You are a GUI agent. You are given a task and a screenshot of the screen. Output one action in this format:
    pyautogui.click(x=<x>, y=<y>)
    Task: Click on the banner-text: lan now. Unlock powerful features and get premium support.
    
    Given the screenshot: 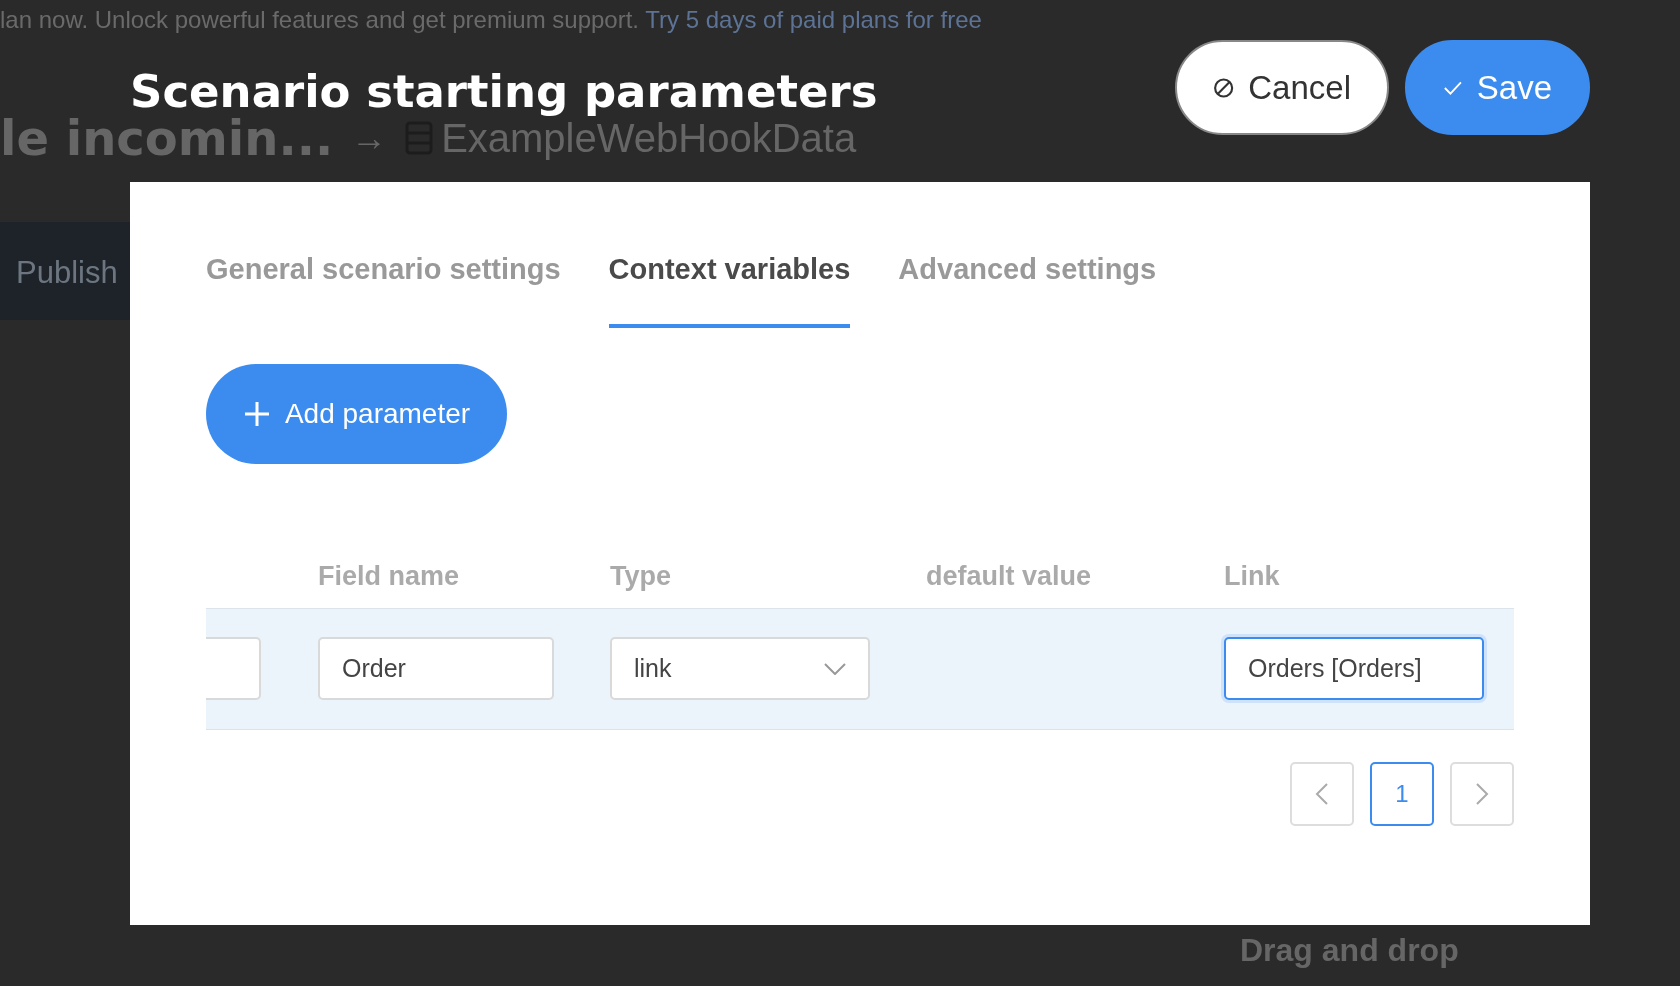 What is the action you would take?
    pyautogui.click(x=320, y=19)
    